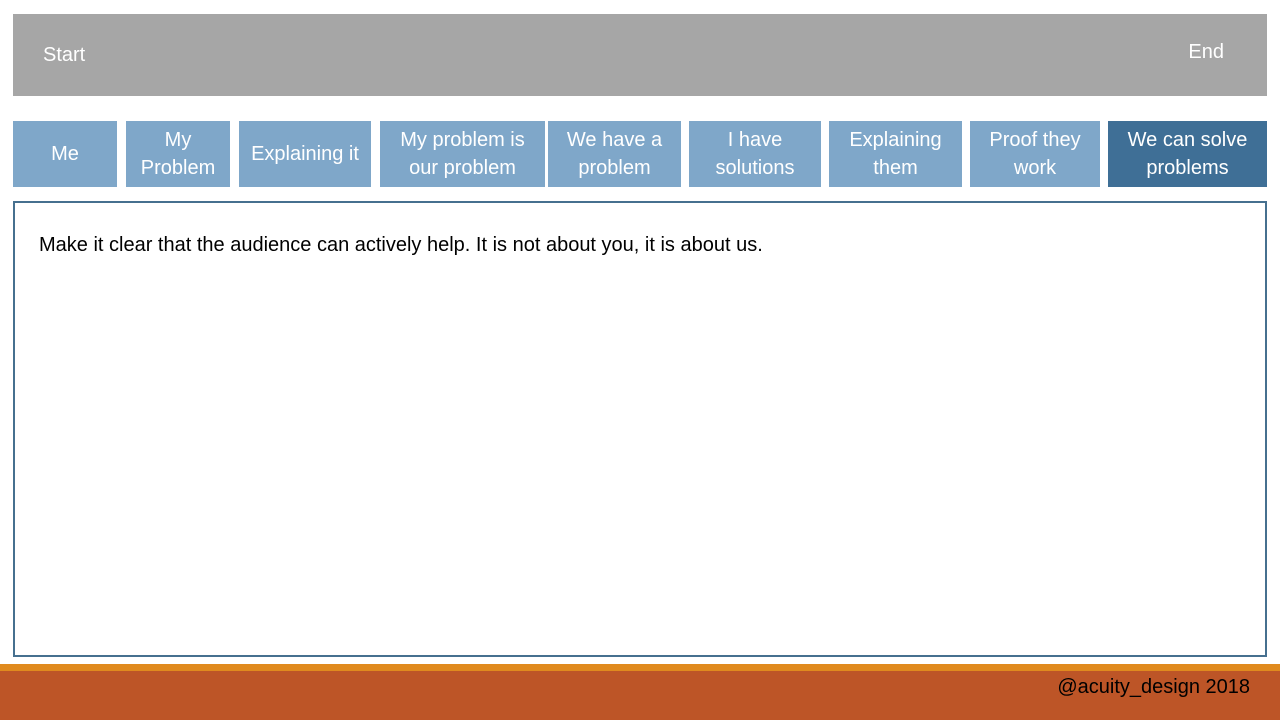 The height and width of the screenshot is (720, 1280). I want to click on step-label: Explaining it, so click(305, 154).